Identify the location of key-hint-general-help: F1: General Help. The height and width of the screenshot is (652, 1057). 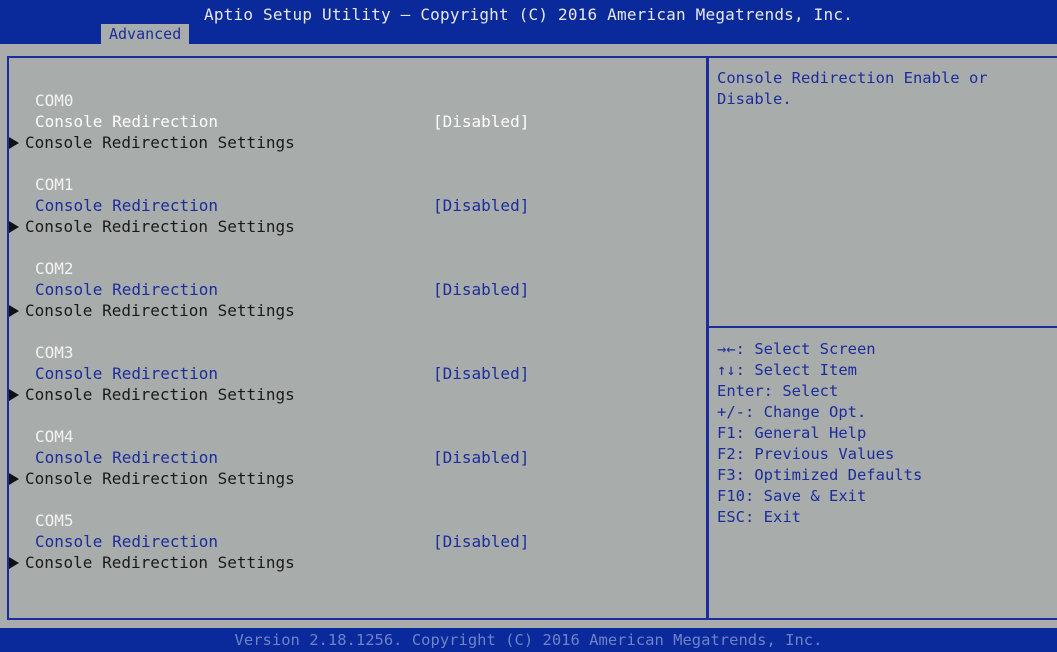
(792, 433).